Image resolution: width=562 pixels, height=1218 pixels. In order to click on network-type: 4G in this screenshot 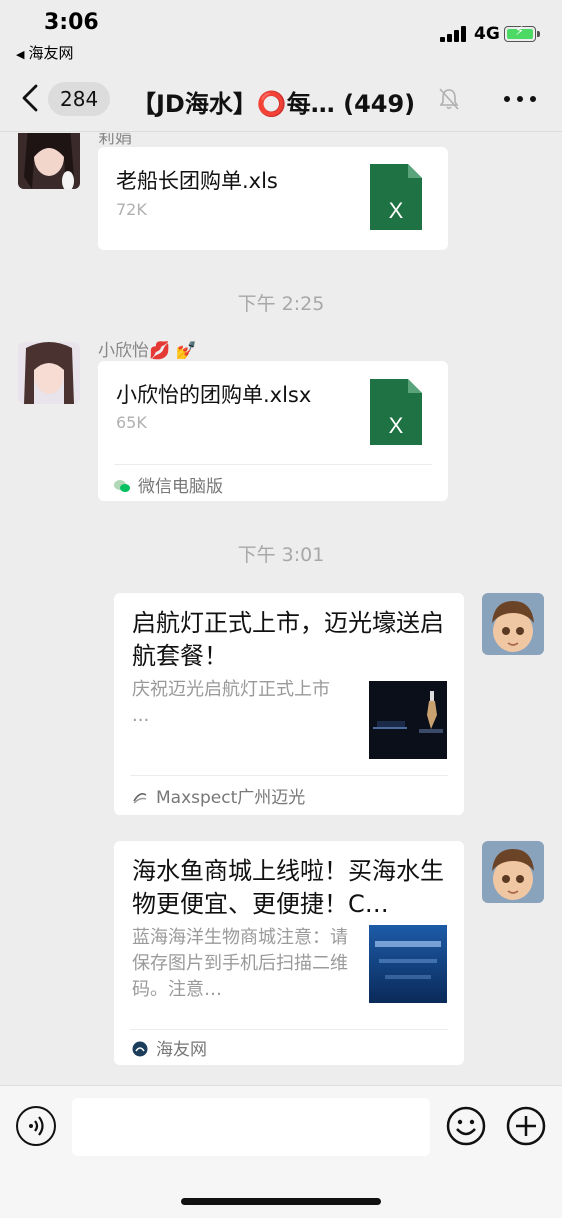, I will do `click(487, 34)`.